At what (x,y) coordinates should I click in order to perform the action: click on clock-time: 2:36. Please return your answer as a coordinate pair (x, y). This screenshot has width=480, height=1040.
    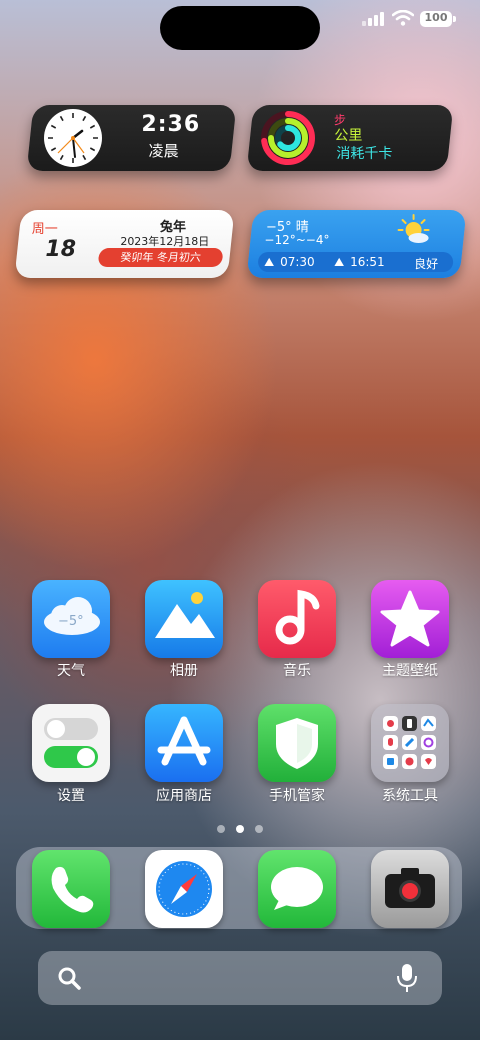
    Looking at the image, I should click on (171, 124).